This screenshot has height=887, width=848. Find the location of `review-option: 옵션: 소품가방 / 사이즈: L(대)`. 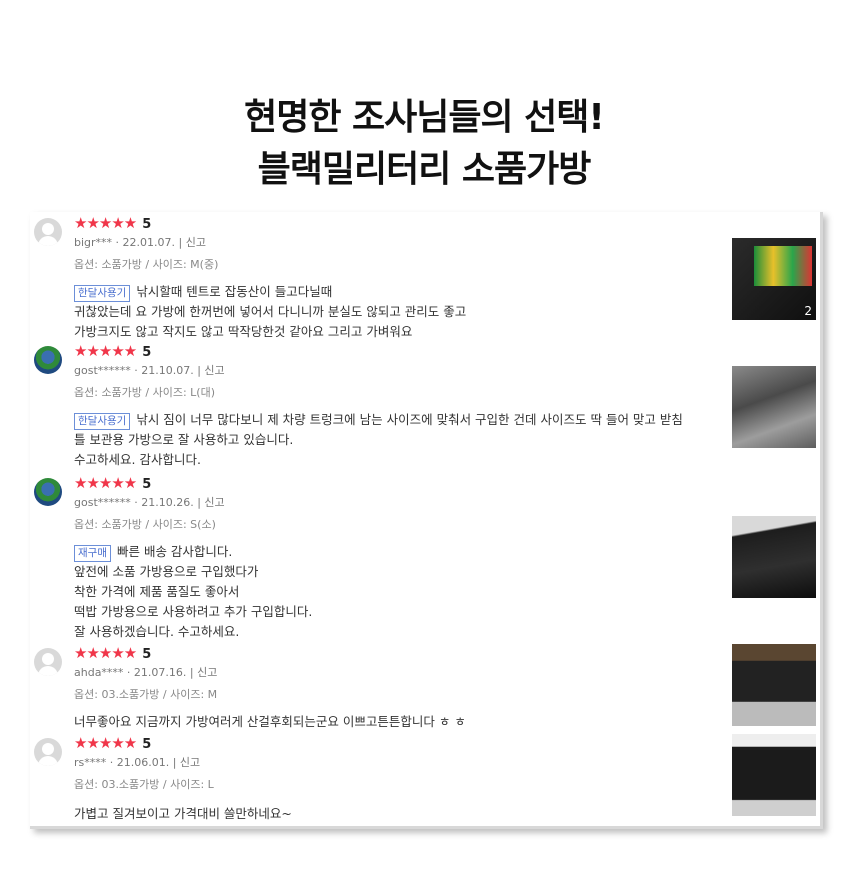

review-option: 옵션: 소품가방 / 사이즈: L(대) is located at coordinates (145, 392).